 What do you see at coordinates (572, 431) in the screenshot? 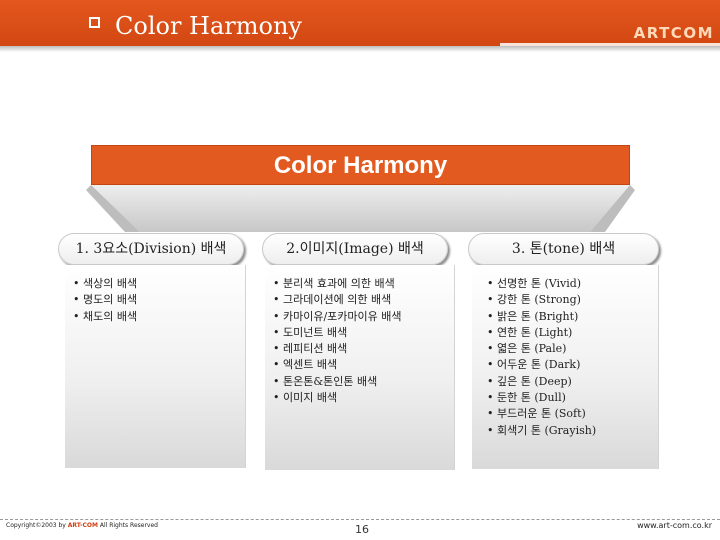
I see `list-item: 회색기 톤 (Grayish)` at bounding box center [572, 431].